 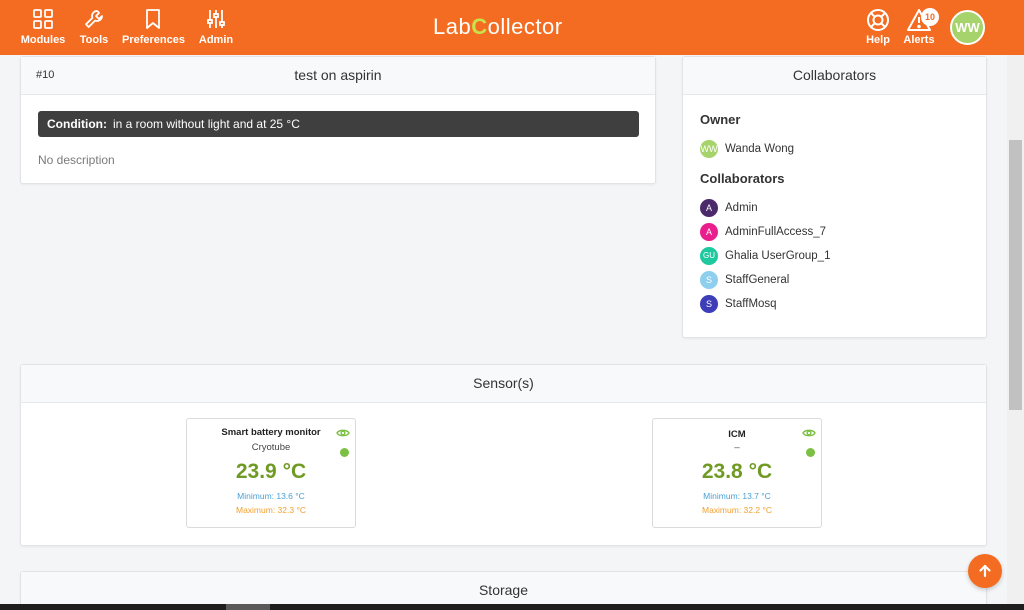 What do you see at coordinates (77, 124) in the screenshot?
I see `condition-label: Condition:` at bounding box center [77, 124].